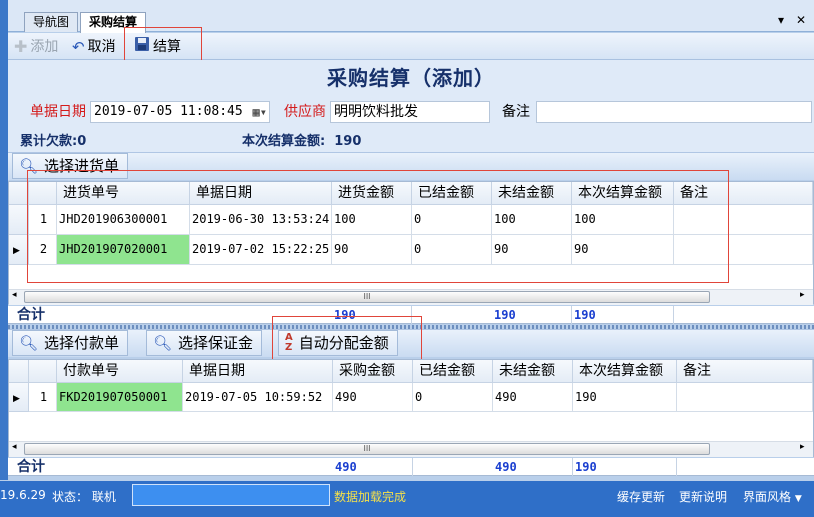  I want to click on table-cell: FKD201907050001, so click(120, 397).